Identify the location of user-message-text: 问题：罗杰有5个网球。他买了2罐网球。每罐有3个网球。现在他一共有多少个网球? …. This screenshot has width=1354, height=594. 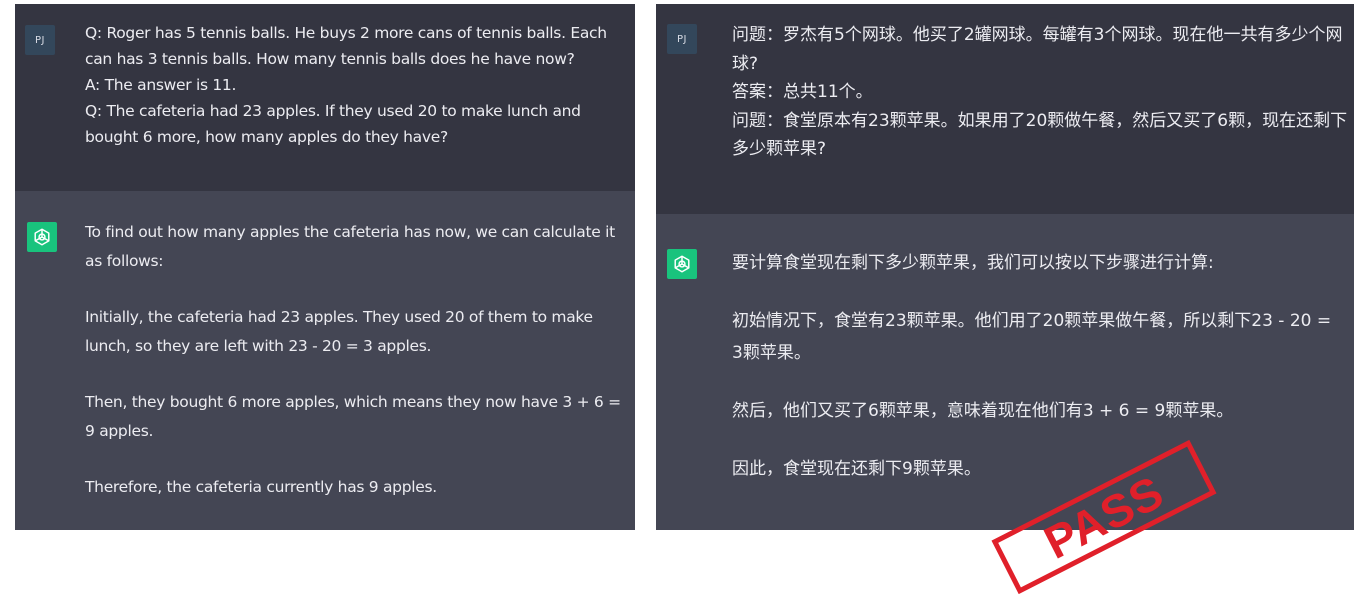
(1042, 92).